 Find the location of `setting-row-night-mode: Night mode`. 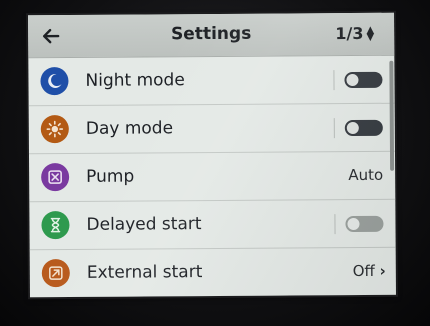

setting-row-night-mode: Night mode is located at coordinates (211, 81).